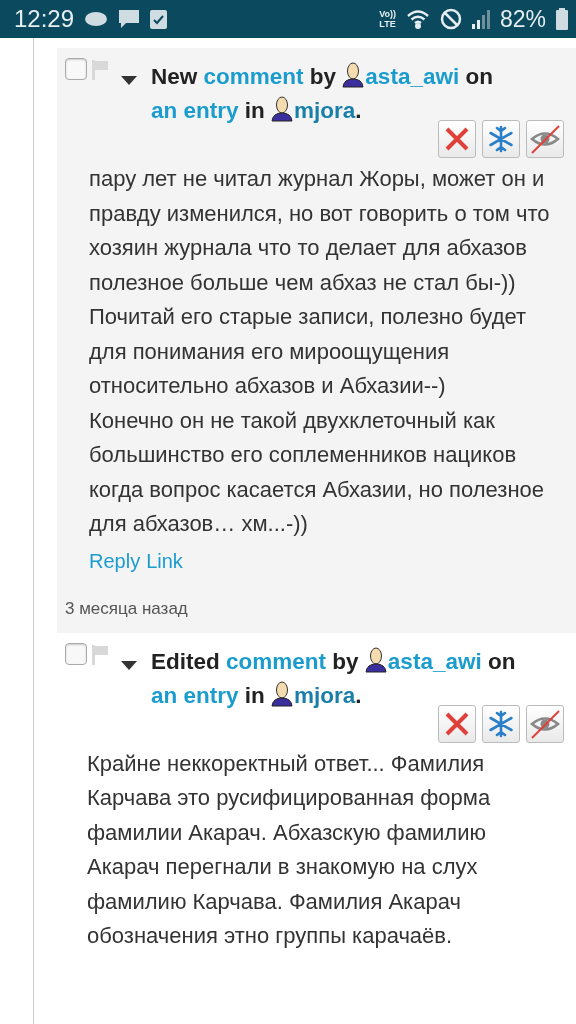 Image resolution: width=576 pixels, height=1024 pixels. What do you see at coordinates (322, 93) in the screenshot?
I see `comment-header: New comment by asta_awi on an entry in mjora.` at bounding box center [322, 93].